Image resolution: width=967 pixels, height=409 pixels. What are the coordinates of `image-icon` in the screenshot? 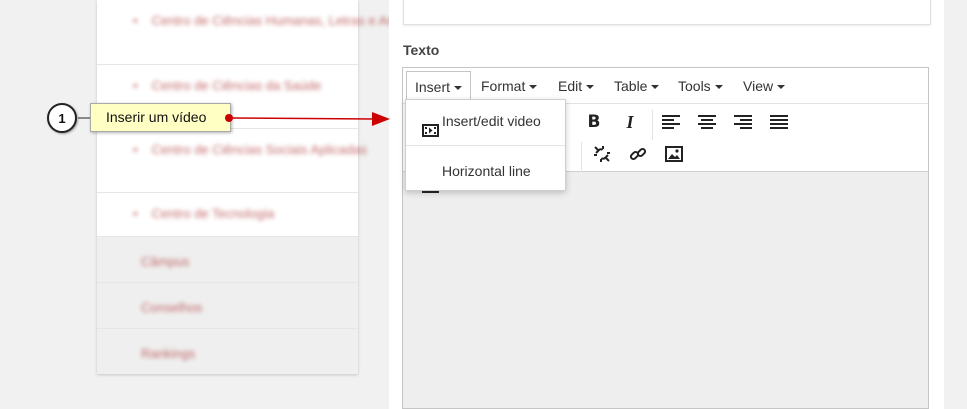 It's located at (674, 154).